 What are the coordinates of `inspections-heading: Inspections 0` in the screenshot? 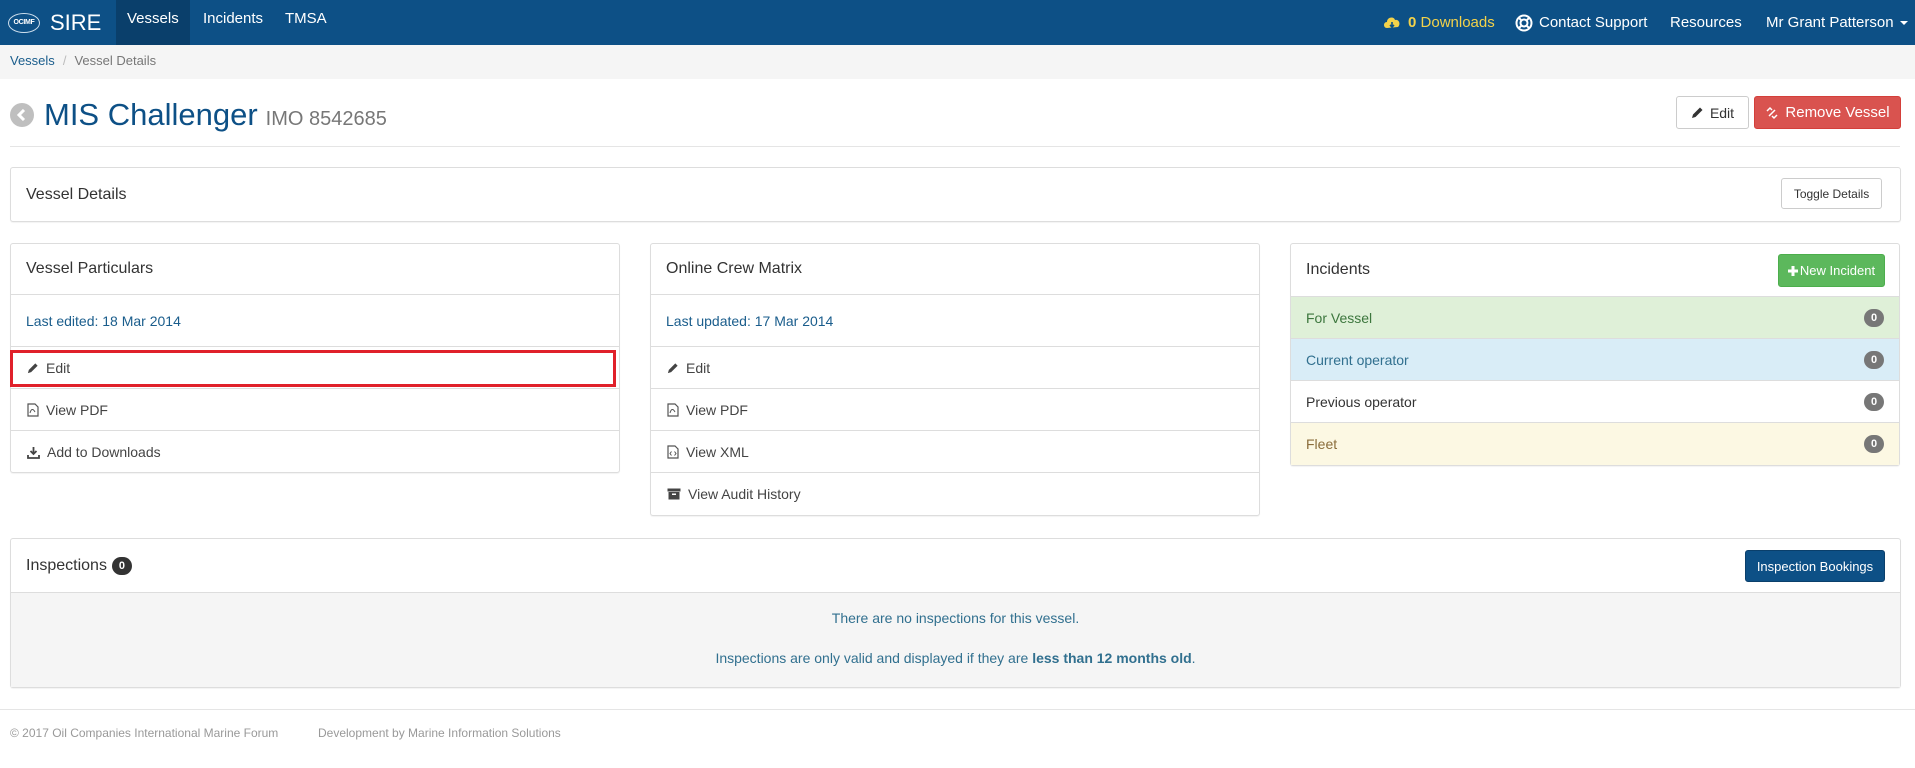 It's located at (955, 566).